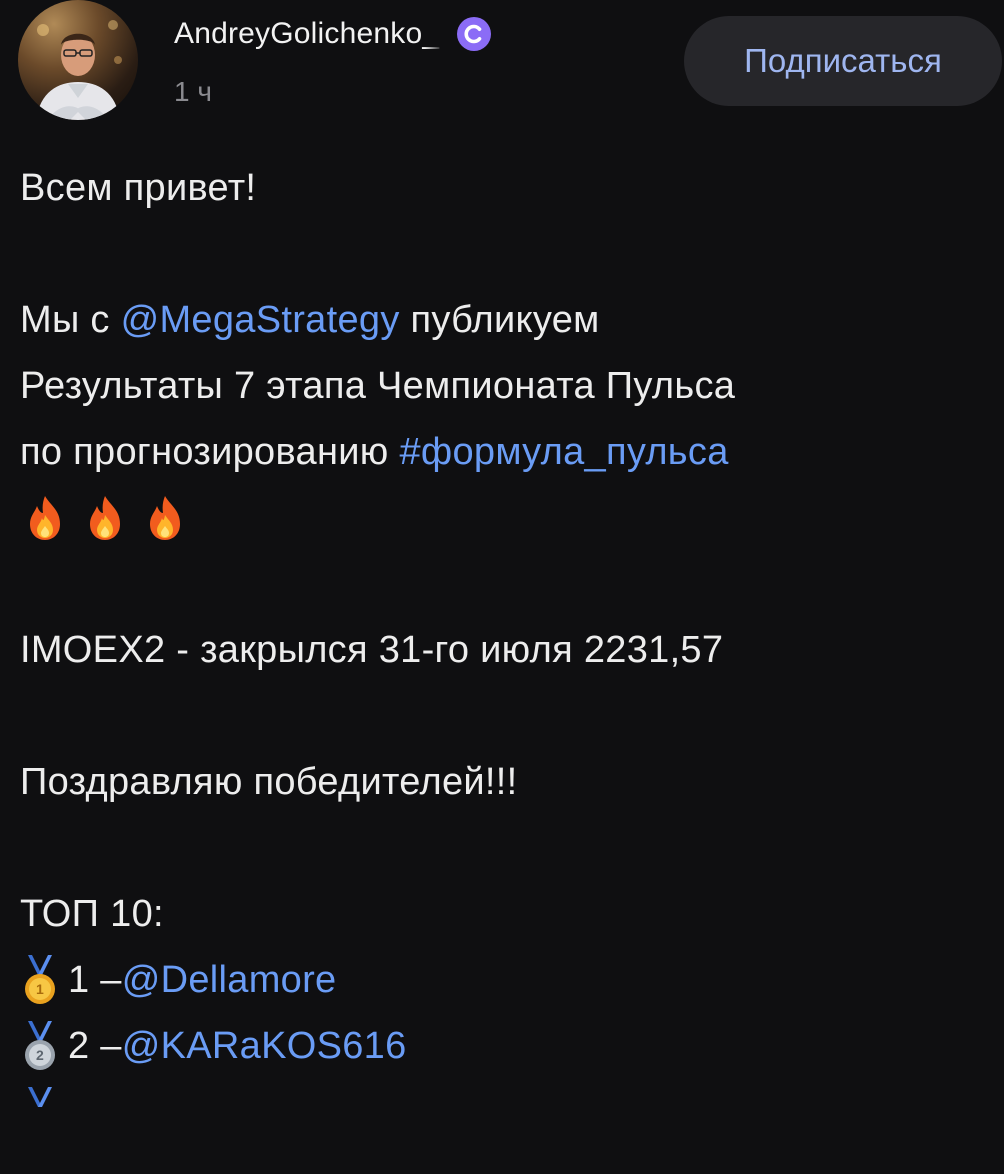 This screenshot has height=1174, width=1004. I want to click on medal-ribbon-icon, so click(40, 1097).